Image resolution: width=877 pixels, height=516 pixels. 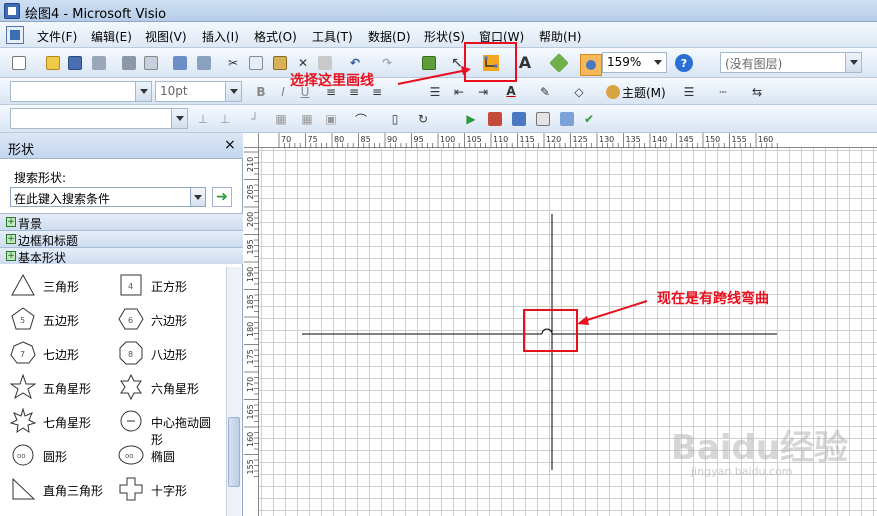 I want to click on save-icon, so click(x=75, y=63).